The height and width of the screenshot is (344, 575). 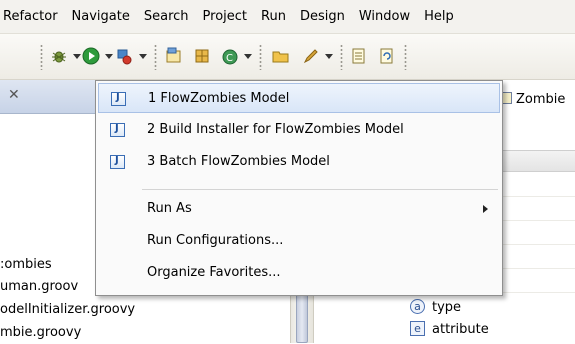 I want to click on attribute-row: a type, so click(x=435, y=308).